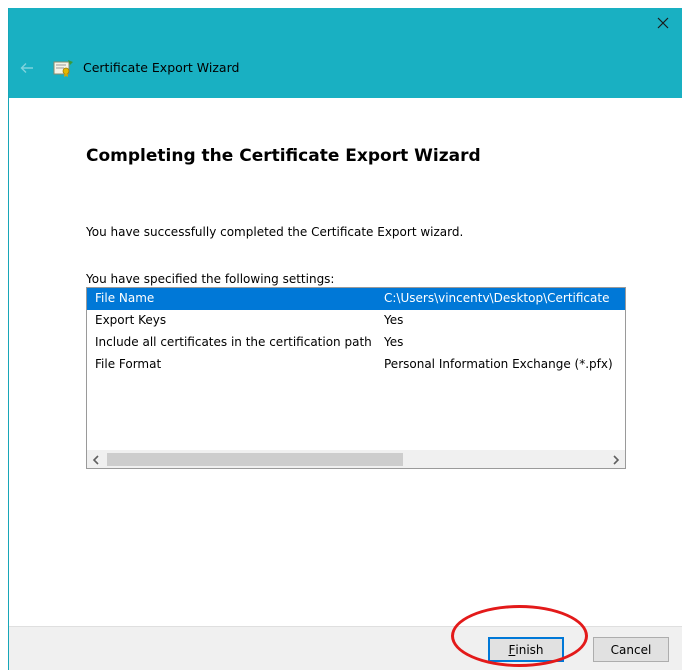  What do you see at coordinates (125, 298) in the screenshot?
I see `setting-name: File Name` at bounding box center [125, 298].